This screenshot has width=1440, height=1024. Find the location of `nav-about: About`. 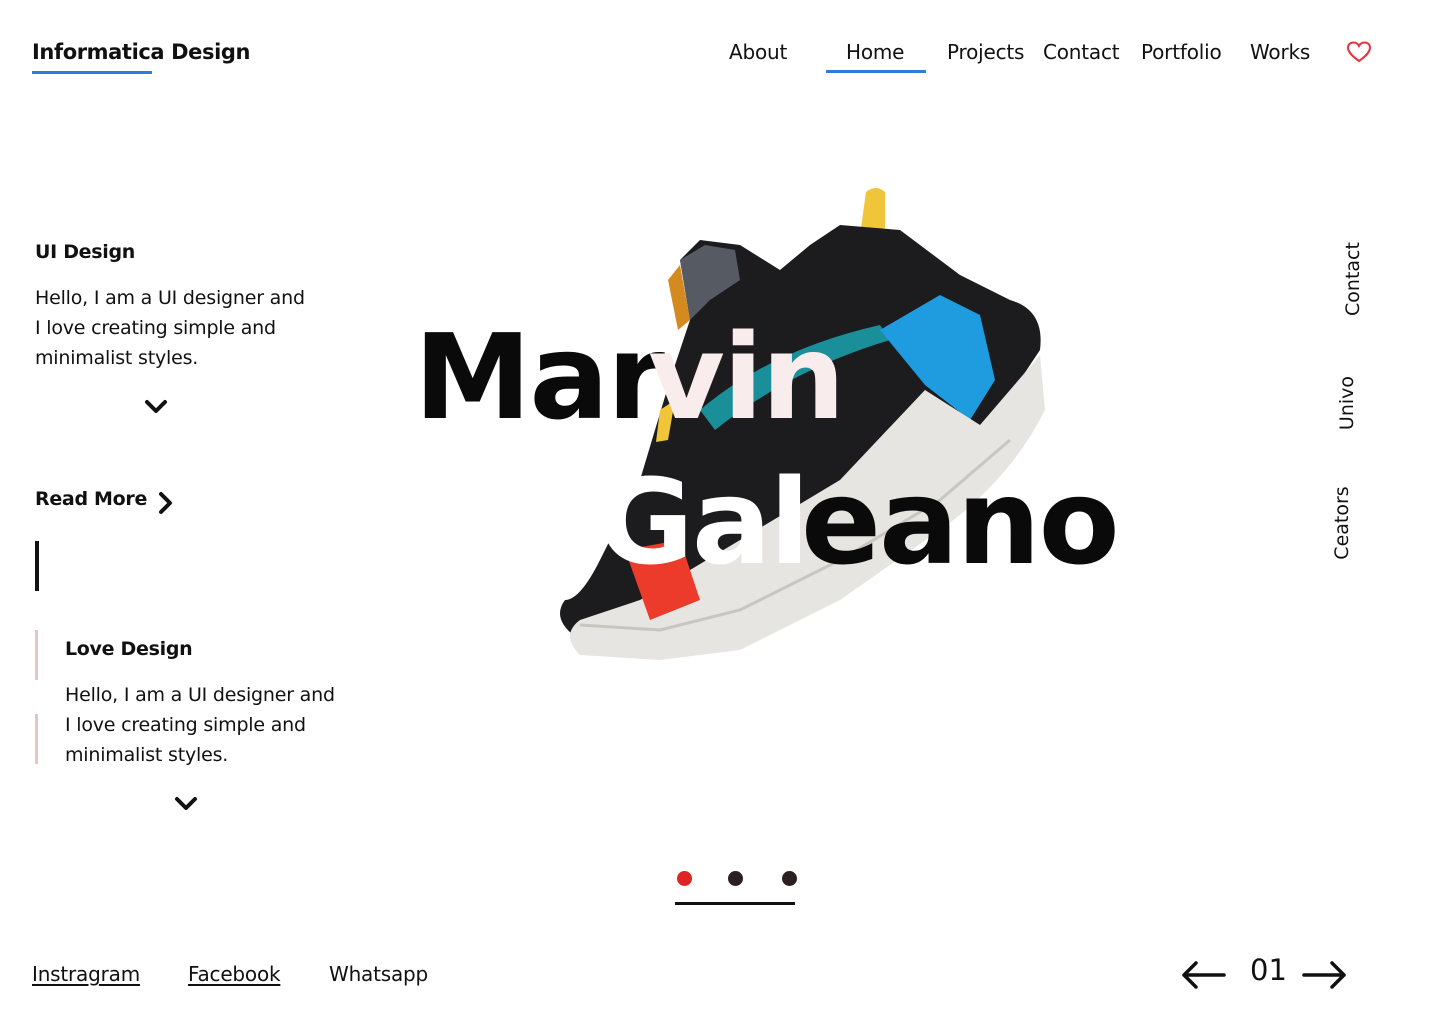

nav-about: About is located at coordinates (758, 52).